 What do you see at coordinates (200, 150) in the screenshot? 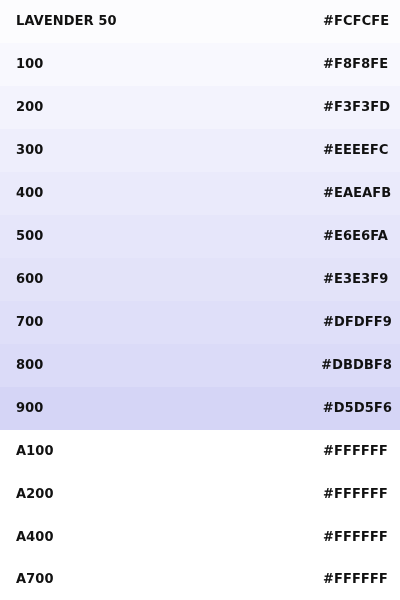
I see `swatch-300: 300 #EEEEFC` at bounding box center [200, 150].